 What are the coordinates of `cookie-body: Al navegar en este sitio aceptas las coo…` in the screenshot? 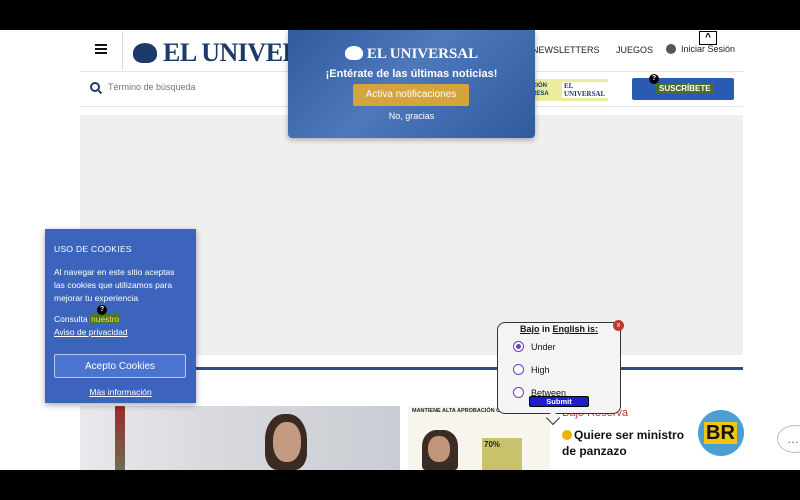 It's located at (114, 285).